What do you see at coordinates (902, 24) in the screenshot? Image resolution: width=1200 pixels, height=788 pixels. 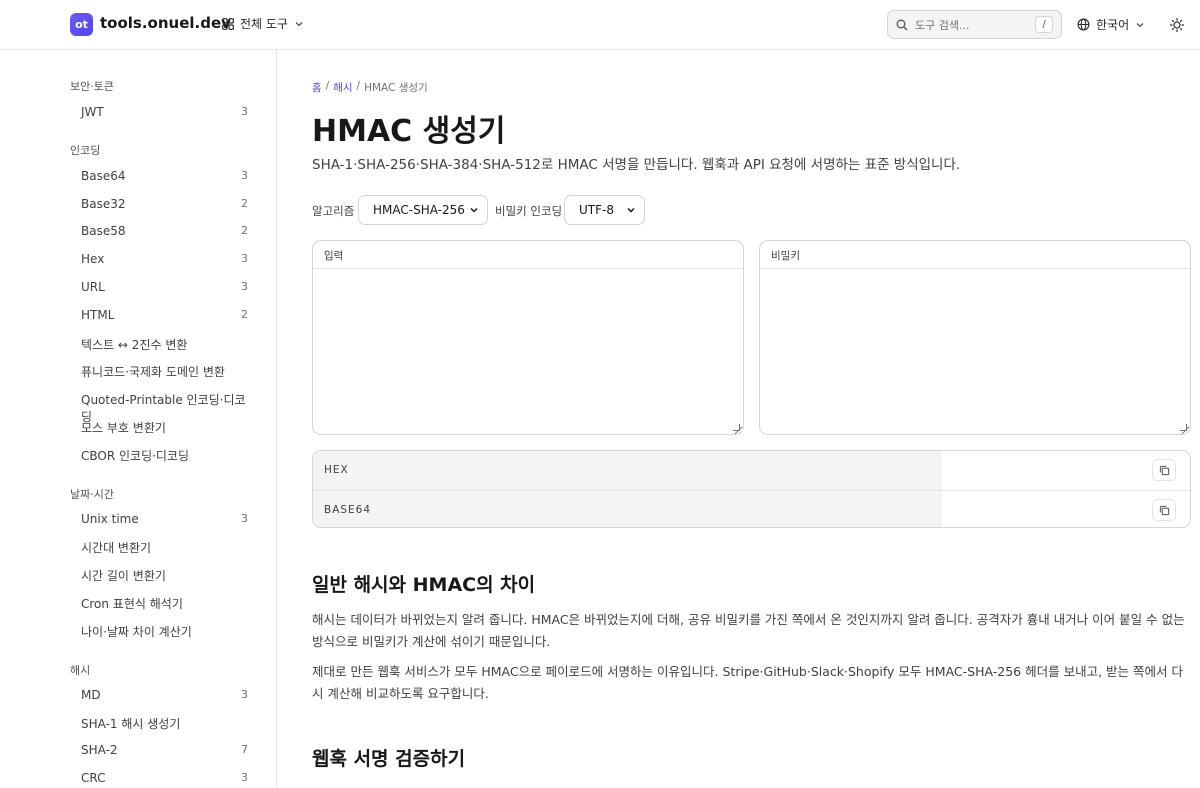 I see `search-icon` at bounding box center [902, 24].